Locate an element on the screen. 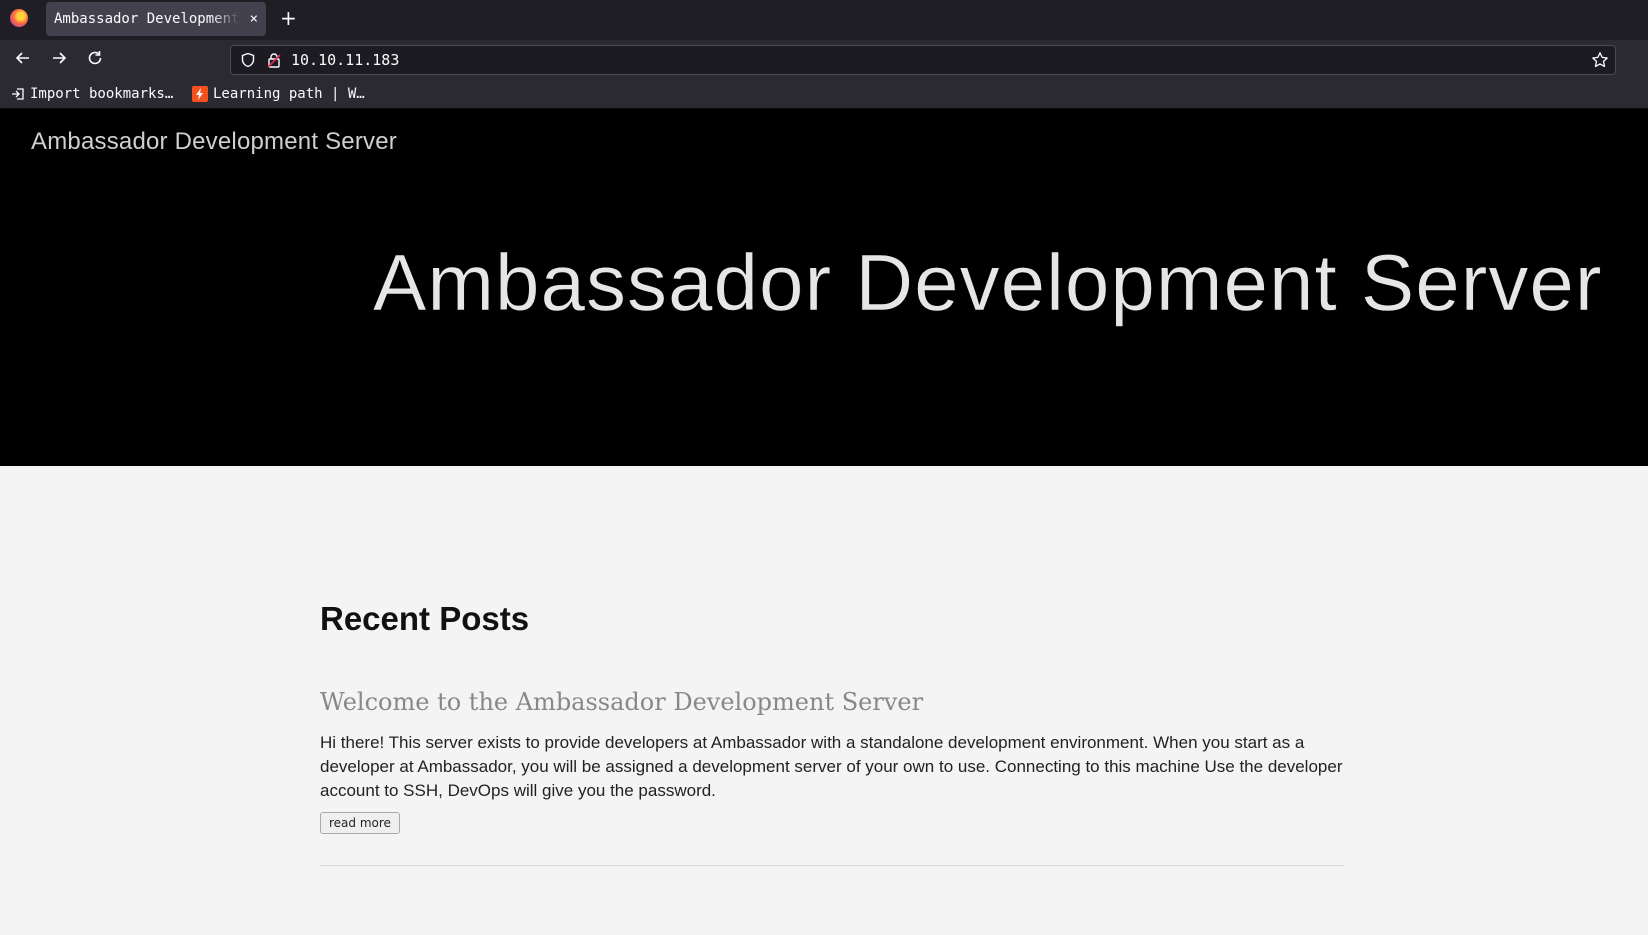 The image size is (1648, 935). reload-button is located at coordinates (95, 60).